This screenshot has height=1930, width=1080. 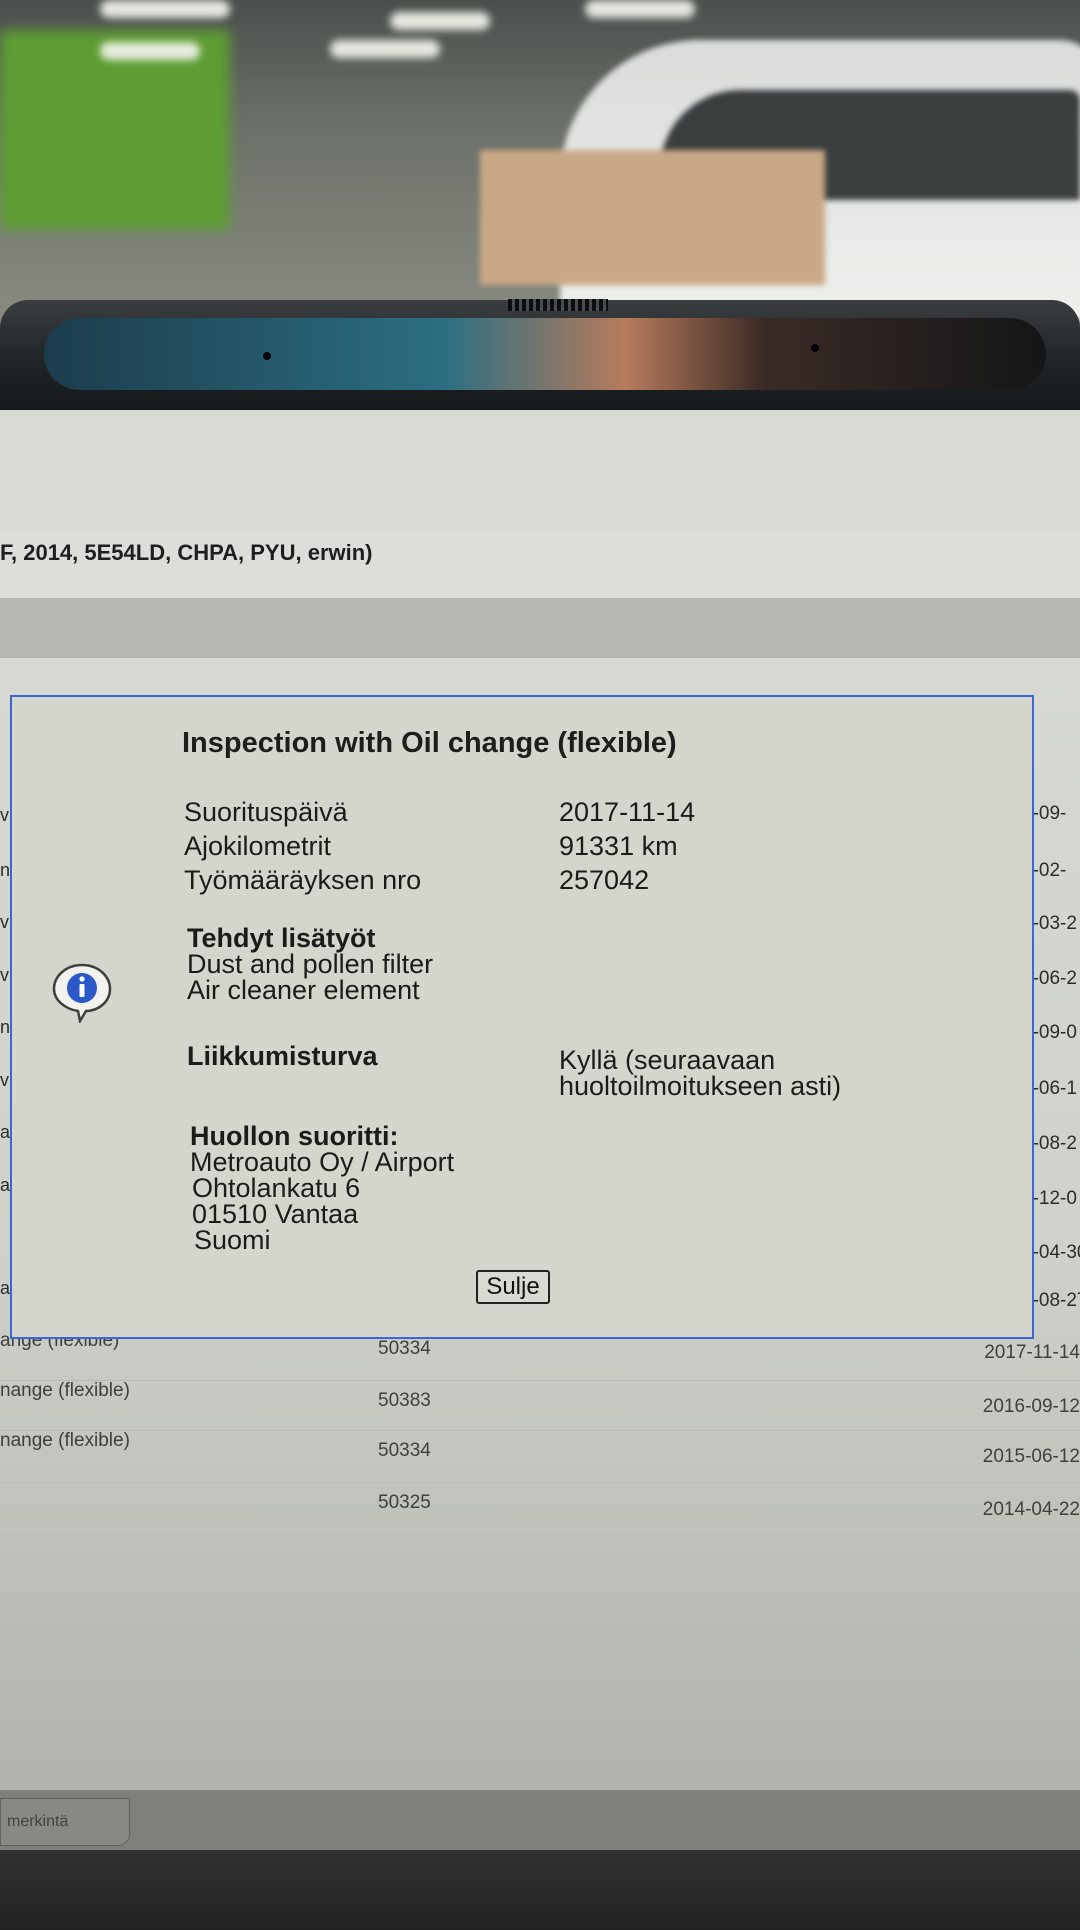 I want to click on table-row: nange (flexible) 50334 2015-06-12, so click(x=540, y=1456).